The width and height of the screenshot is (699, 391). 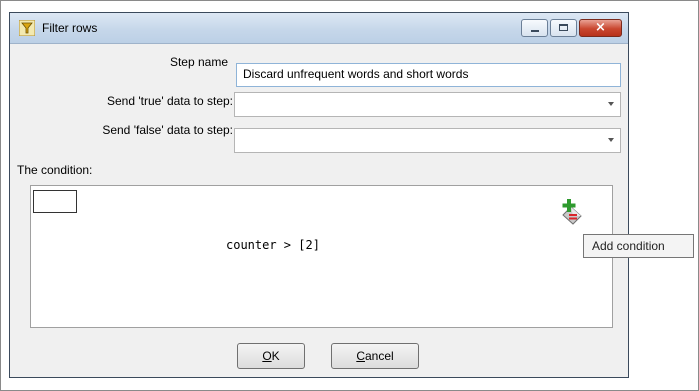 What do you see at coordinates (27, 28) in the screenshot?
I see `filter-funnel-icon` at bounding box center [27, 28].